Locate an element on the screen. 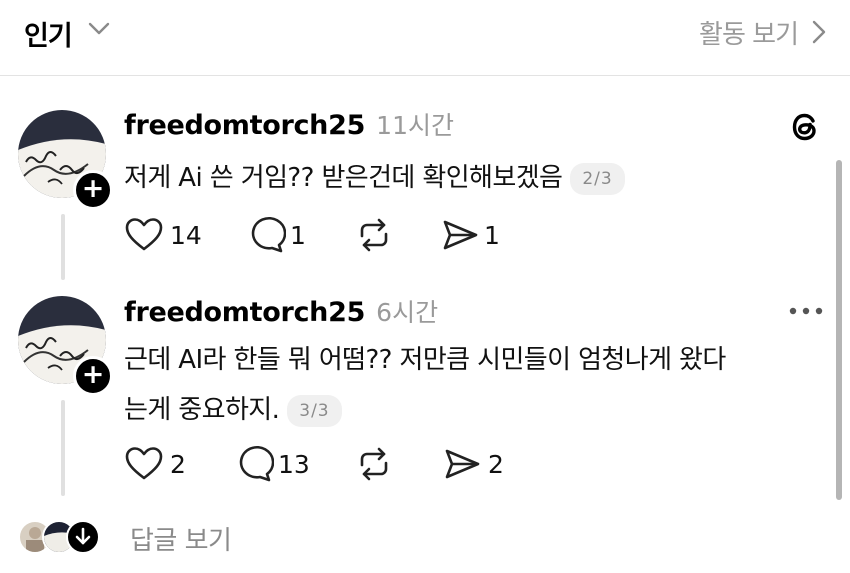 This screenshot has height=573, width=850. more-dots-icon is located at coordinates (806, 311).